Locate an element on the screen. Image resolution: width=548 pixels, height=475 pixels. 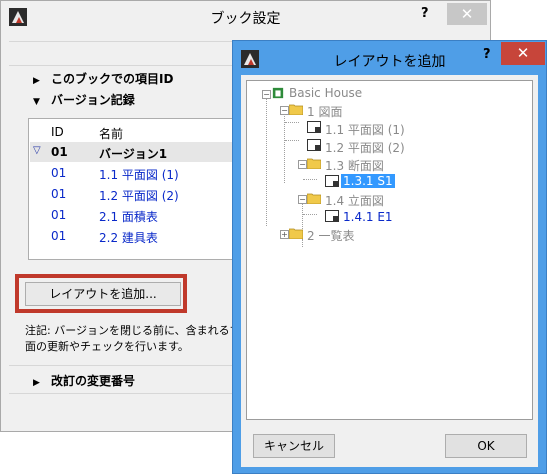
group-row-id: 01 is located at coordinates (59, 152).